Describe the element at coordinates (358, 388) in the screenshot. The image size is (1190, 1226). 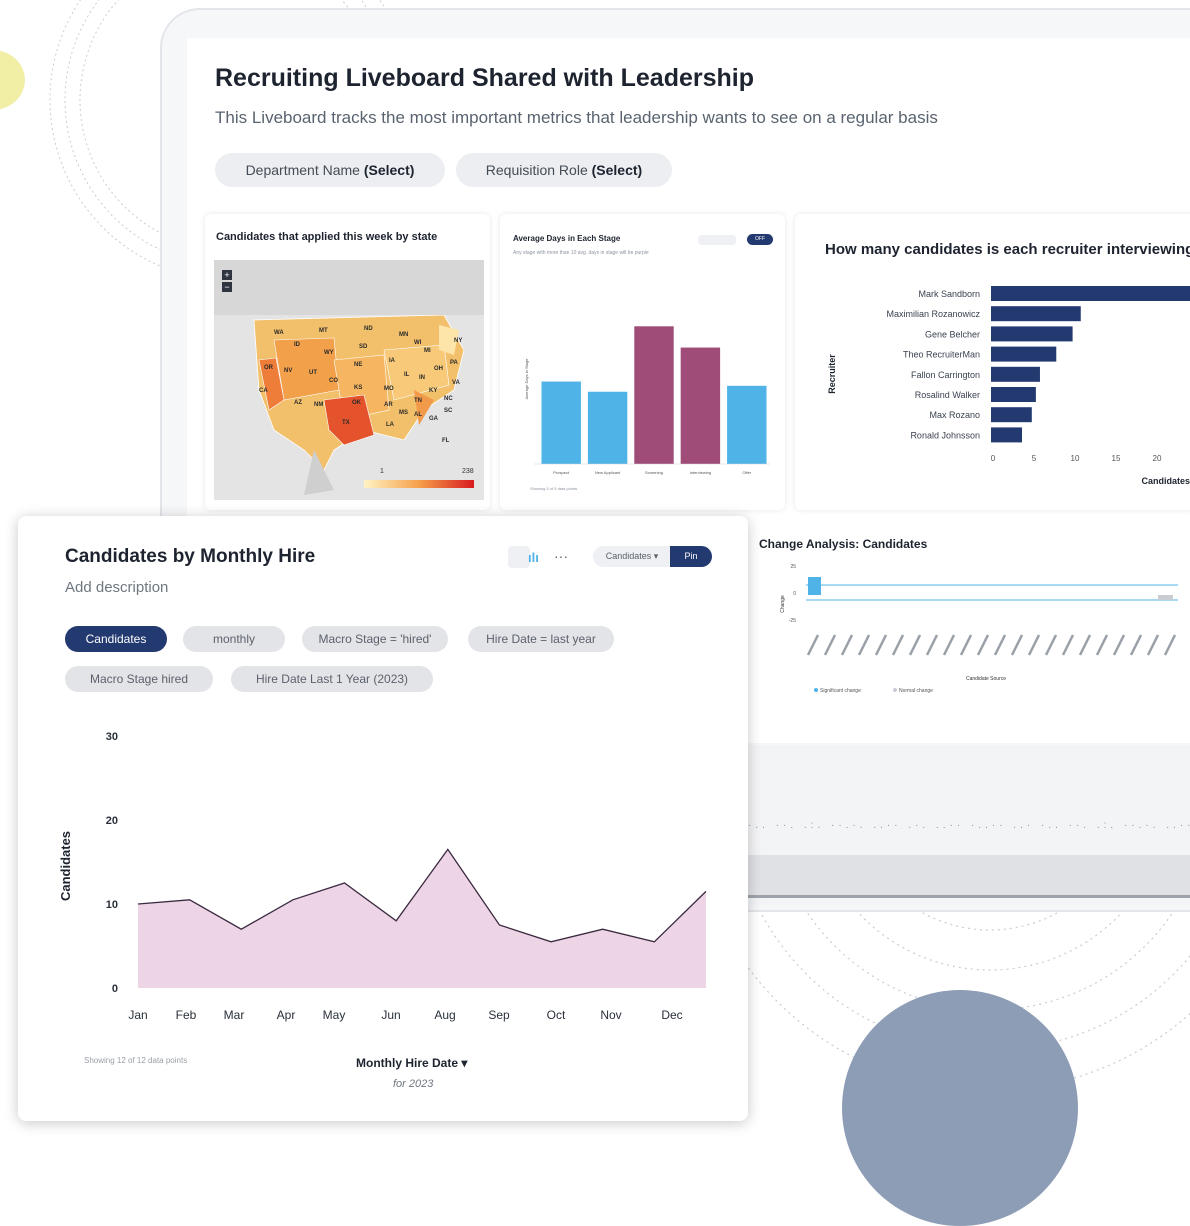
I see `state-label-ks: KS` at that location.